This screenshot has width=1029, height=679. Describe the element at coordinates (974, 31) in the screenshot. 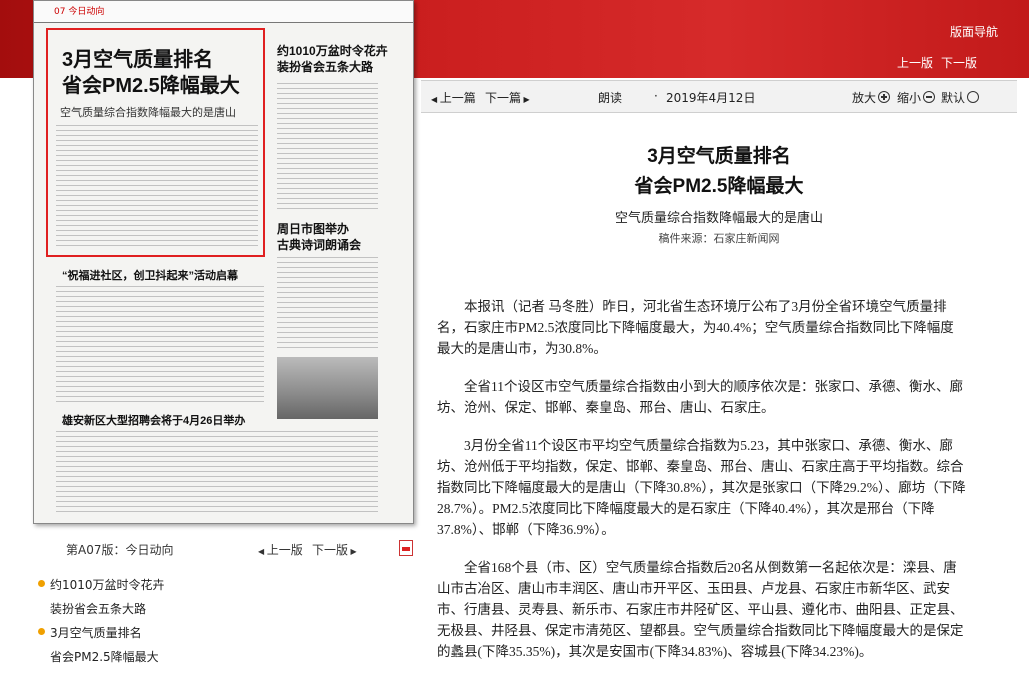

I see `page-nav-link: 版面导航` at that location.